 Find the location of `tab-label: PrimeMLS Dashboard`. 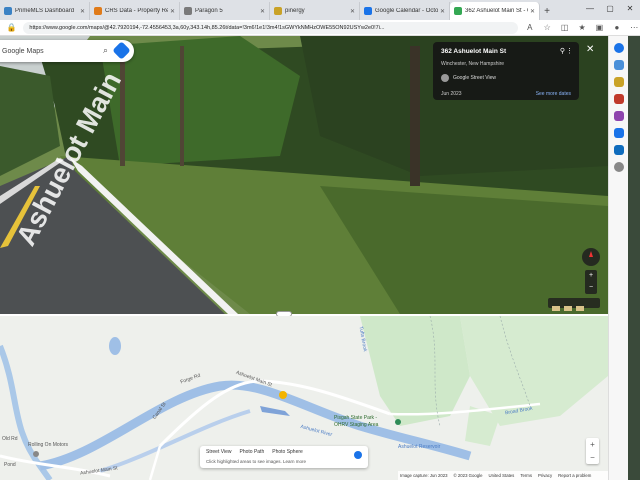

tab-label: PrimeMLS Dashboard is located at coordinates (45, 11).